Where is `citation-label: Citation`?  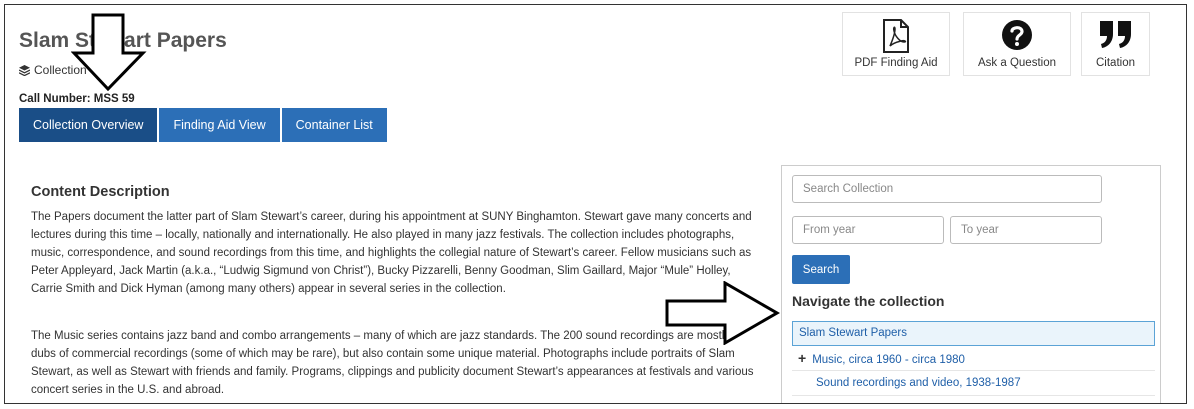
citation-label: Citation is located at coordinates (1115, 63).